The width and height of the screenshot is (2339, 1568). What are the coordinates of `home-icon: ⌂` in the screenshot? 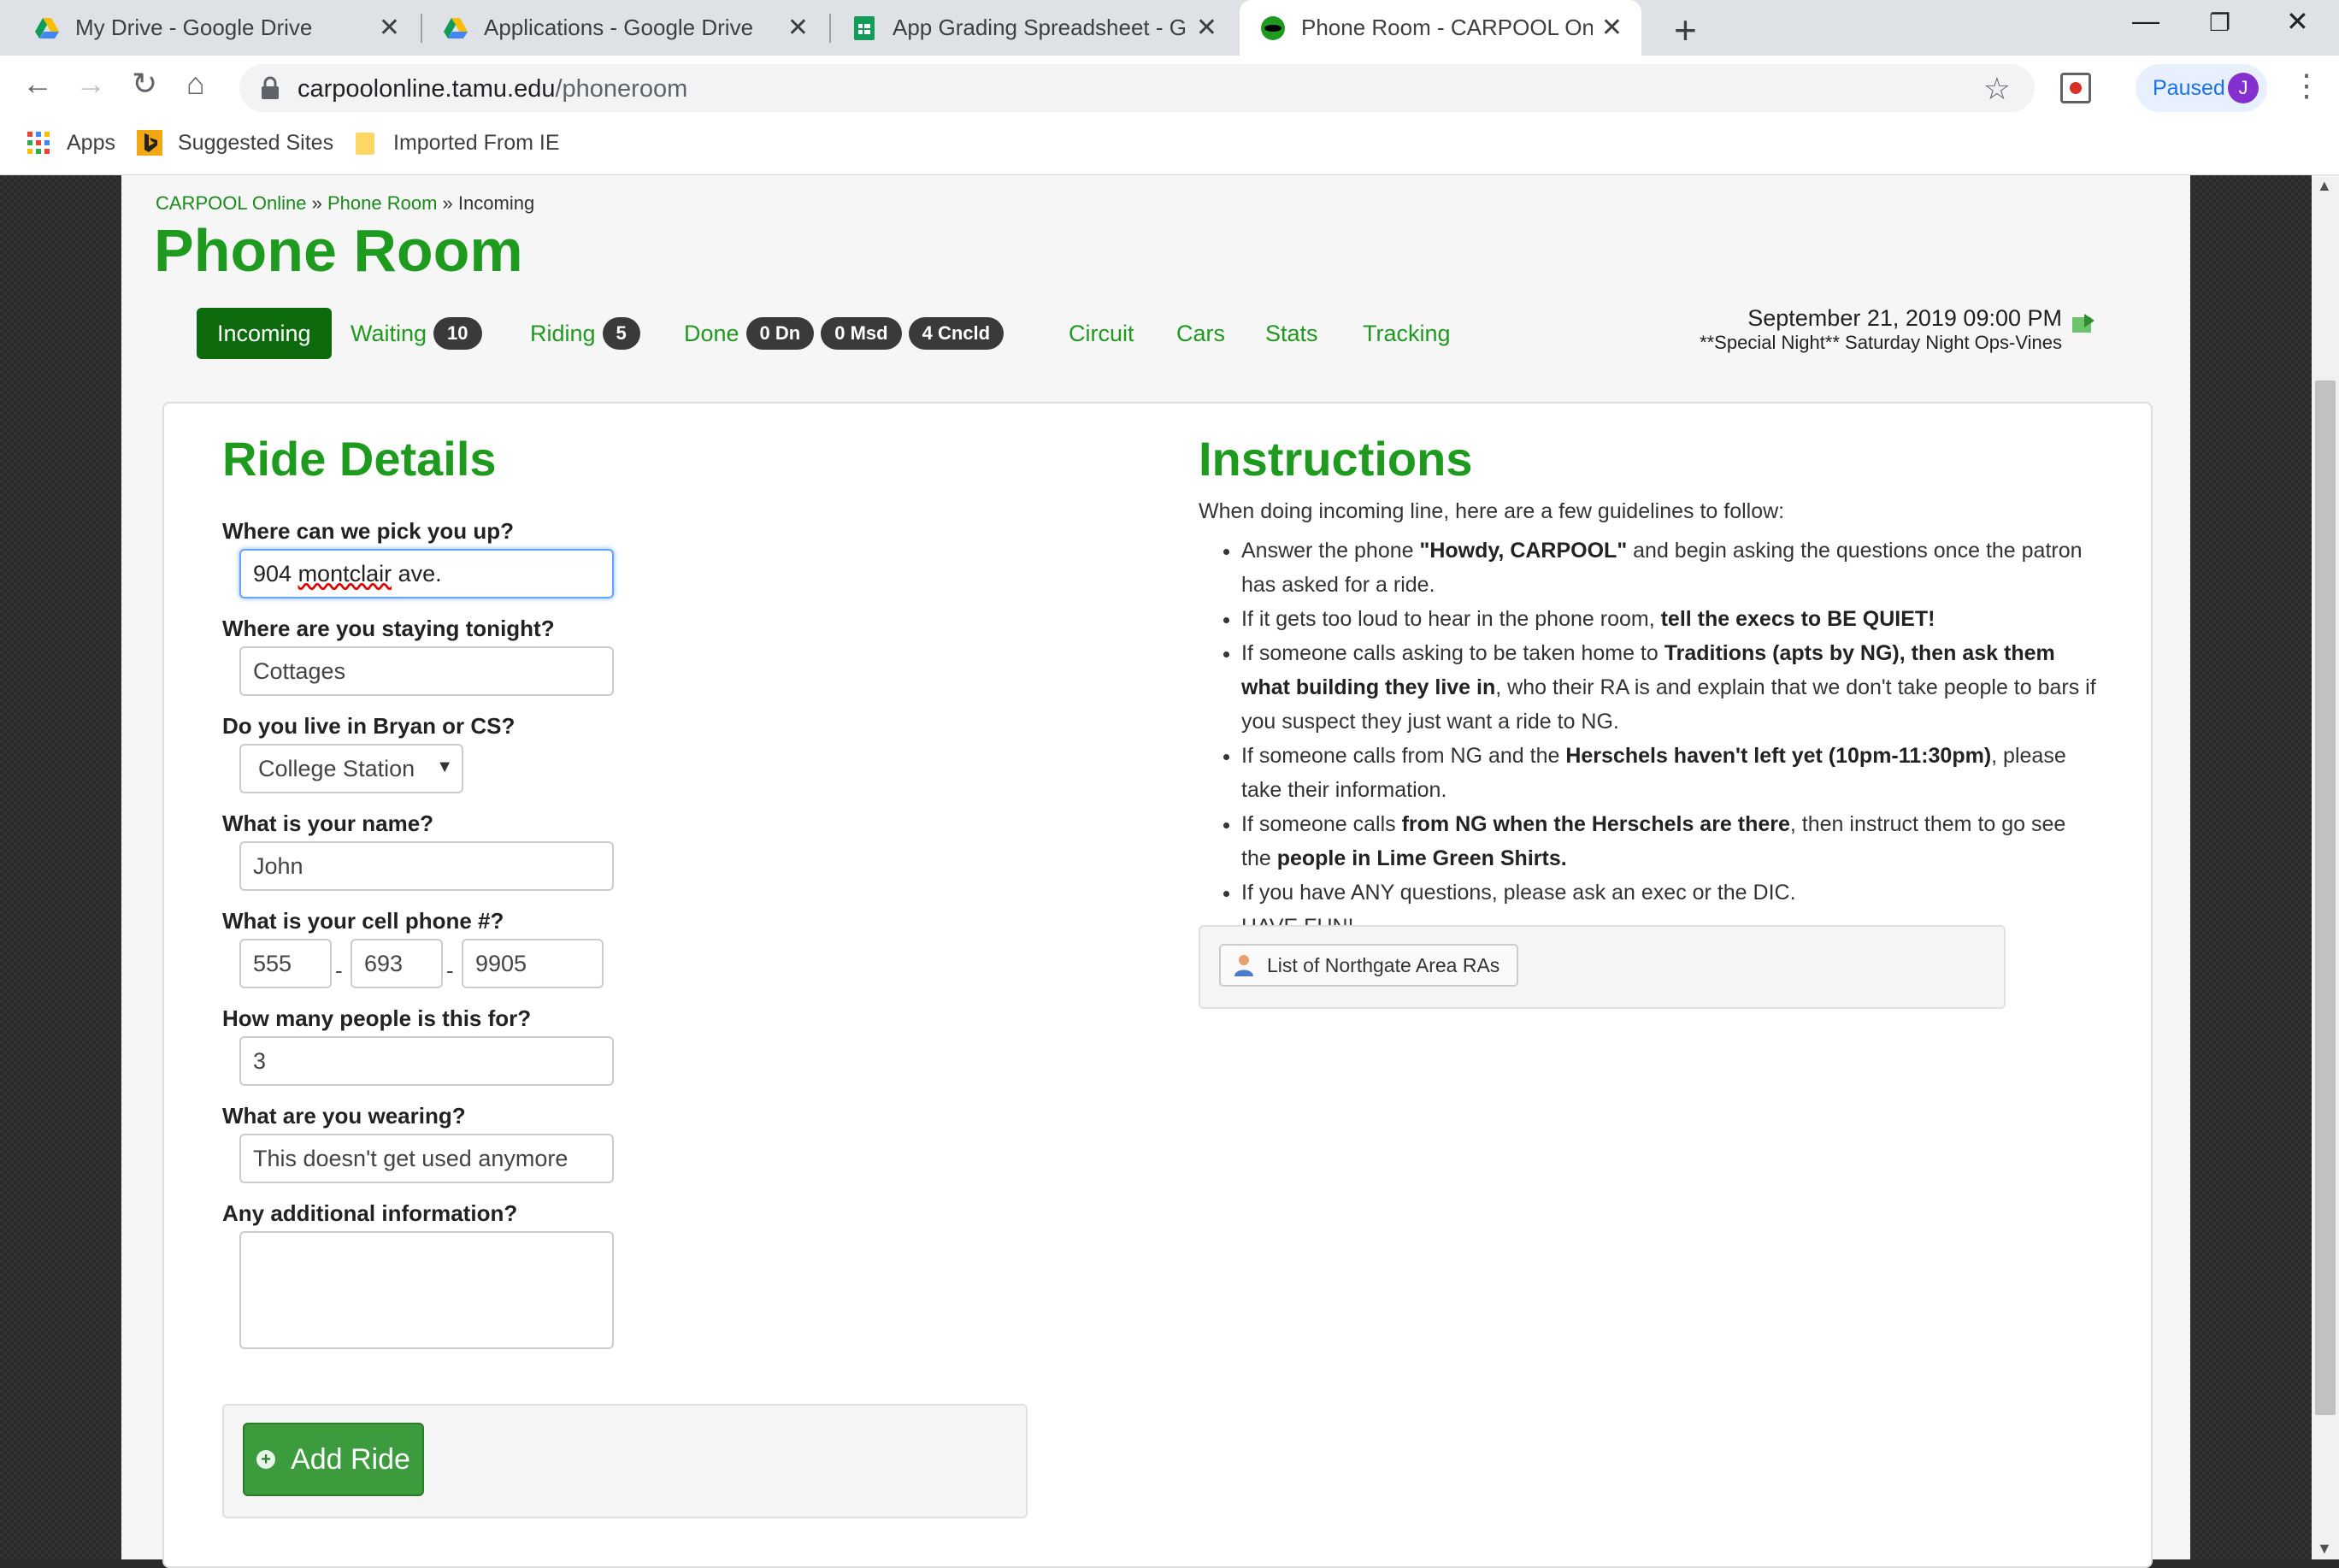 It's located at (195, 84).